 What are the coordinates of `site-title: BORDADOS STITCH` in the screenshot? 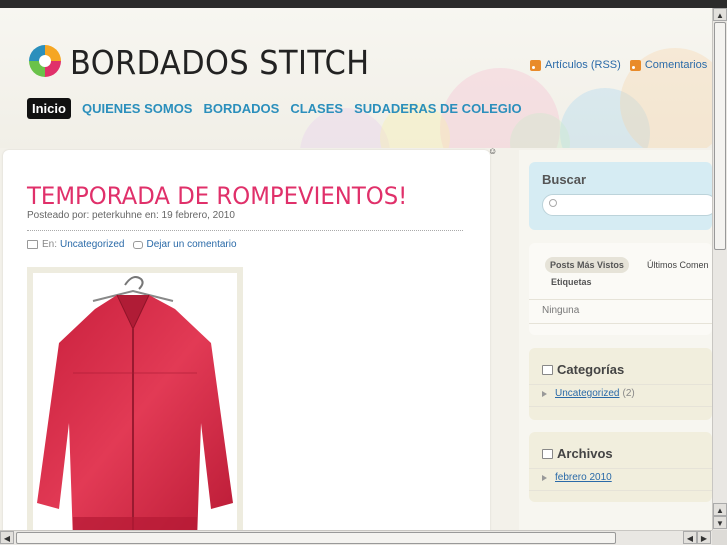 It's located at (220, 62).